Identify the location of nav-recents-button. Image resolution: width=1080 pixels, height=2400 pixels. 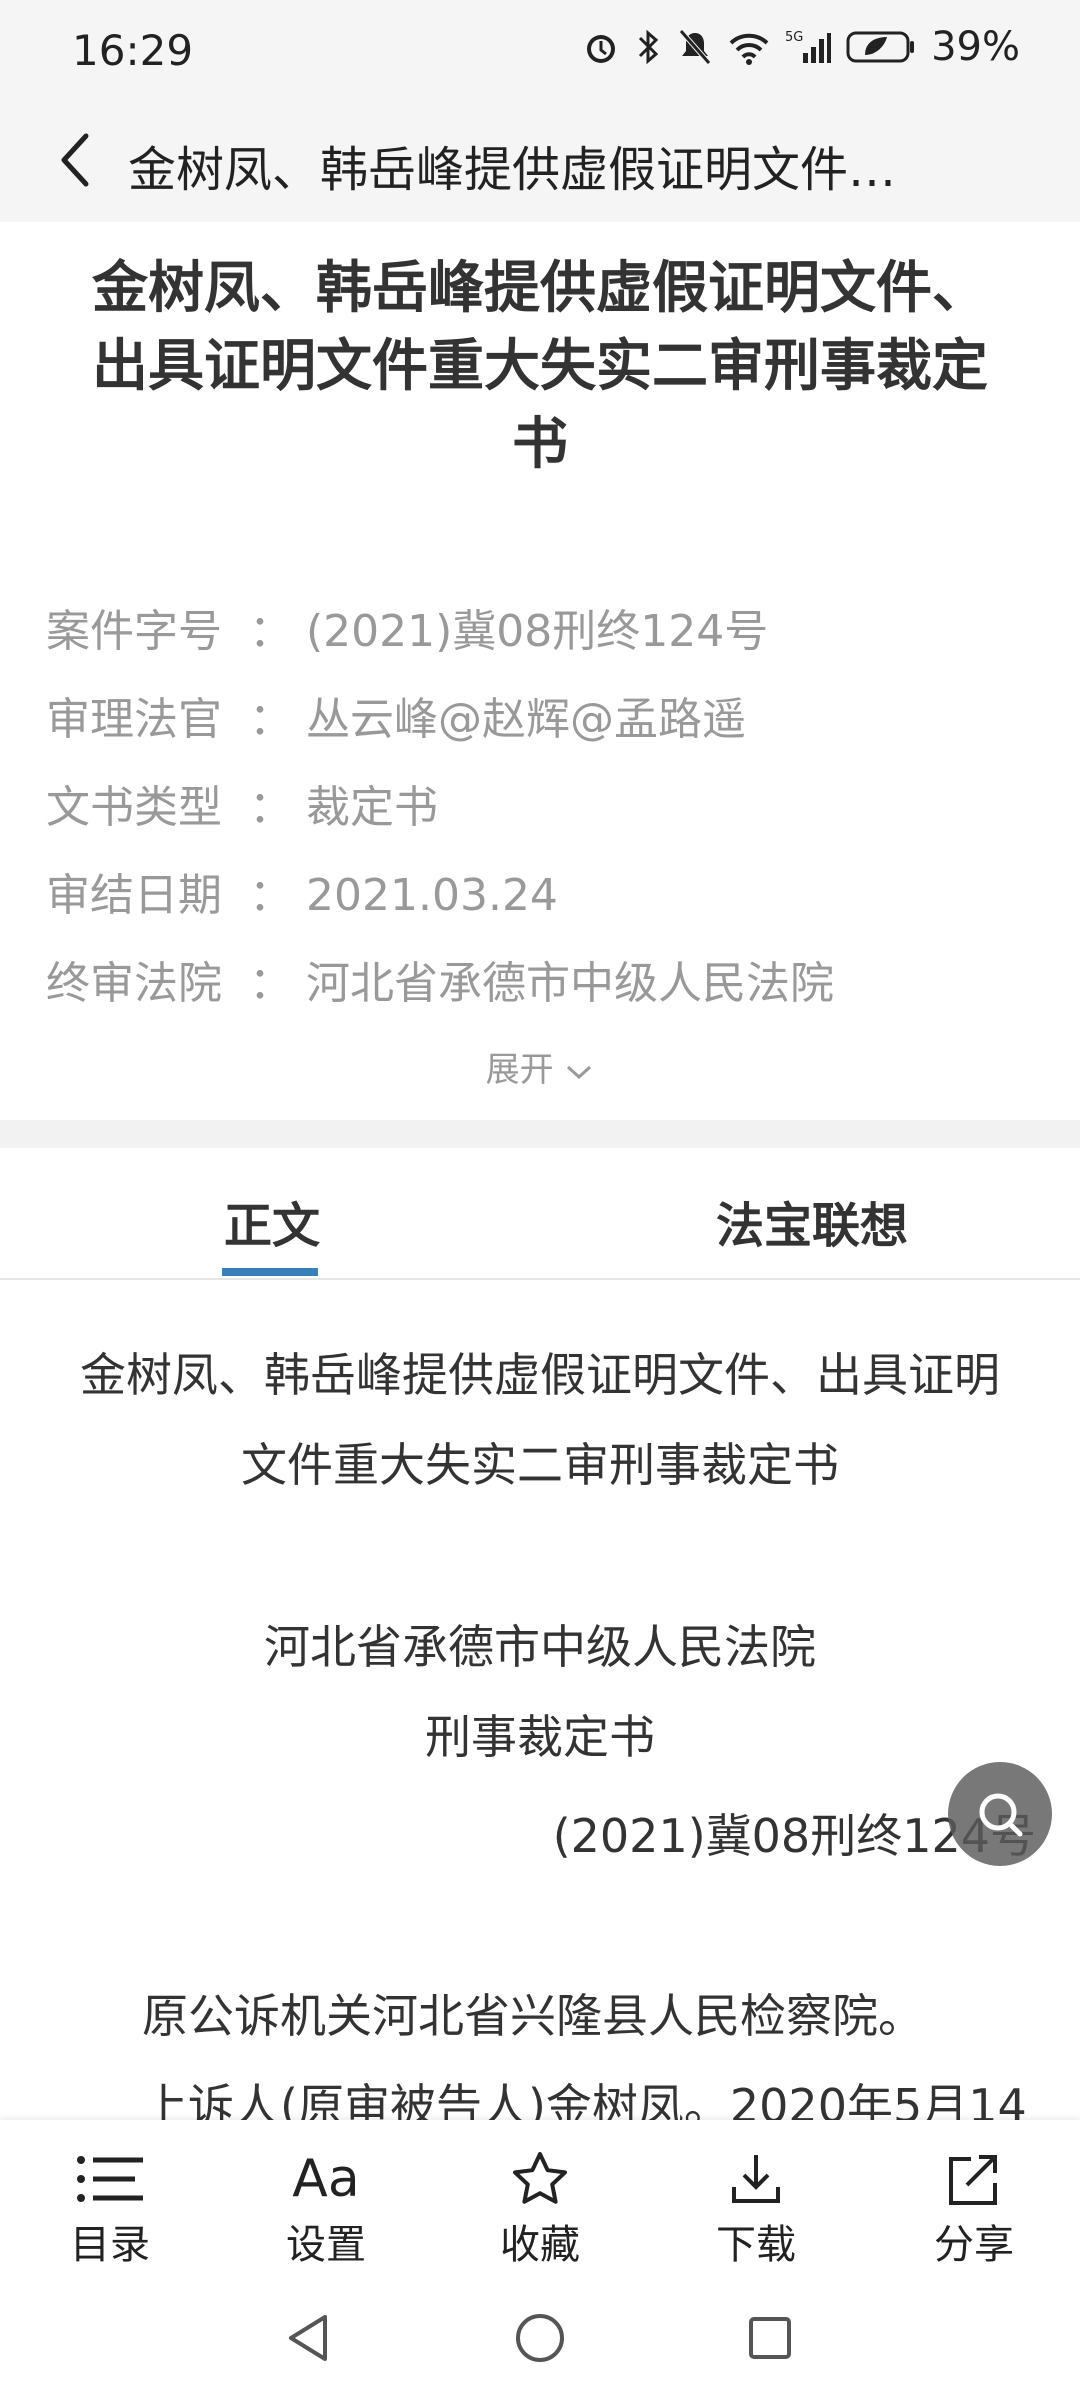
(770, 2338).